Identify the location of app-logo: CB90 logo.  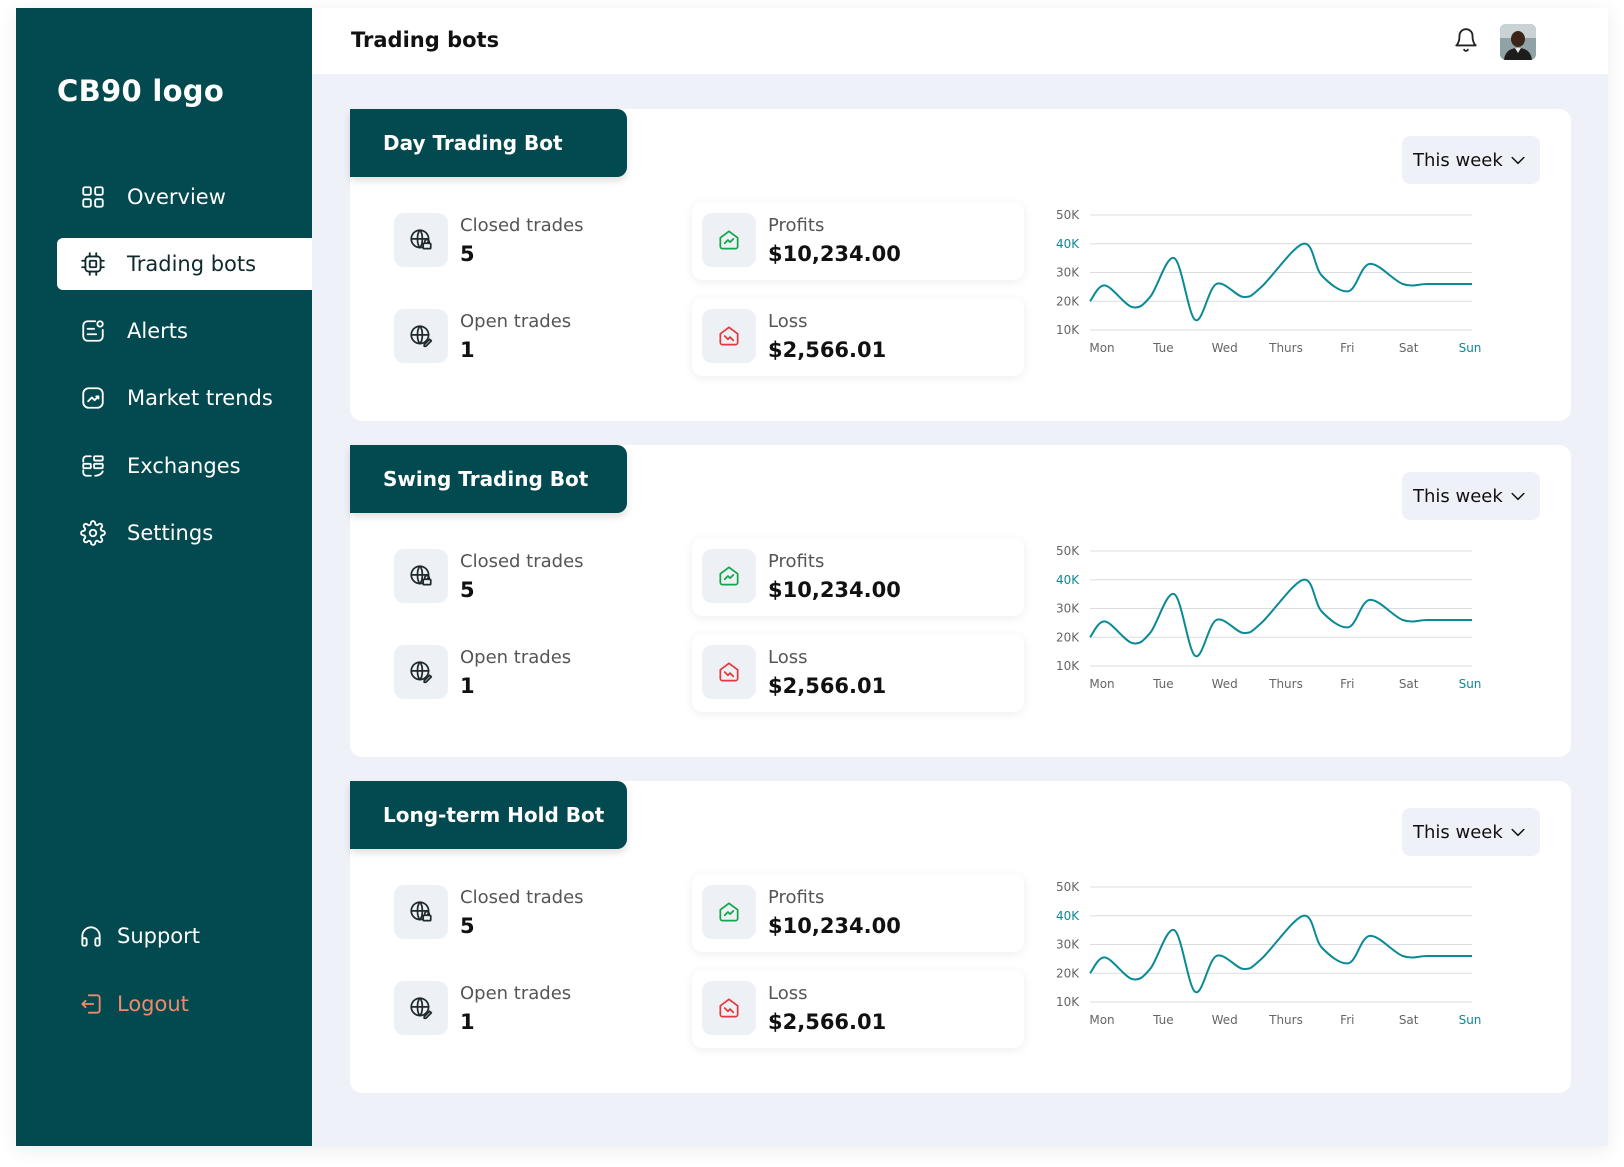
(141, 91).